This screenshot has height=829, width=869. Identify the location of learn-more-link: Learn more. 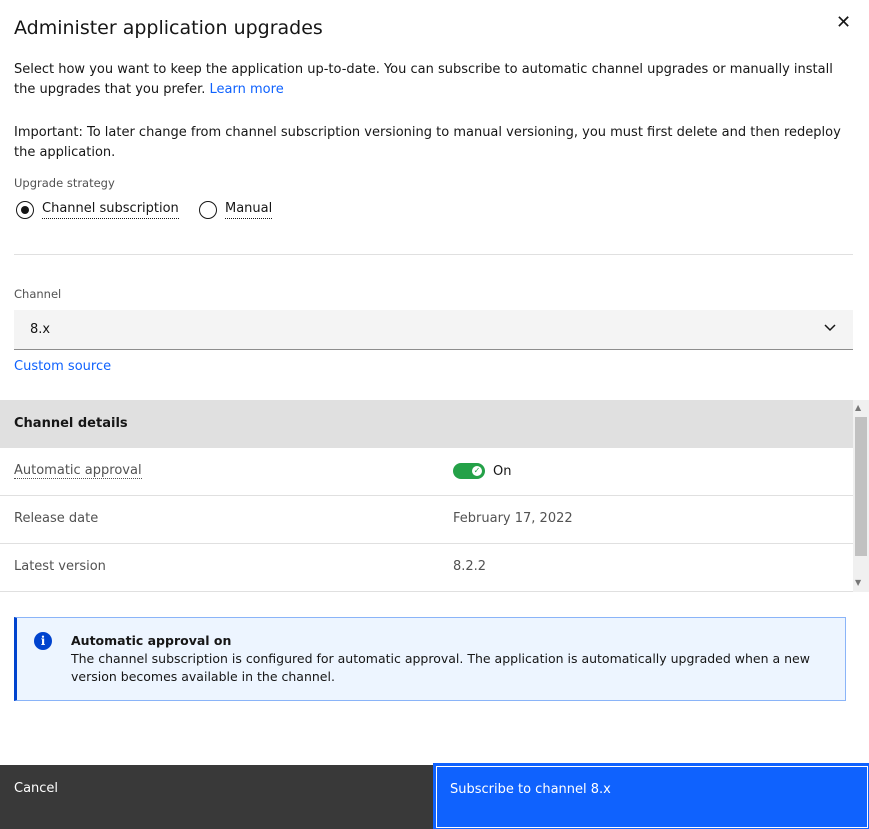
(247, 89).